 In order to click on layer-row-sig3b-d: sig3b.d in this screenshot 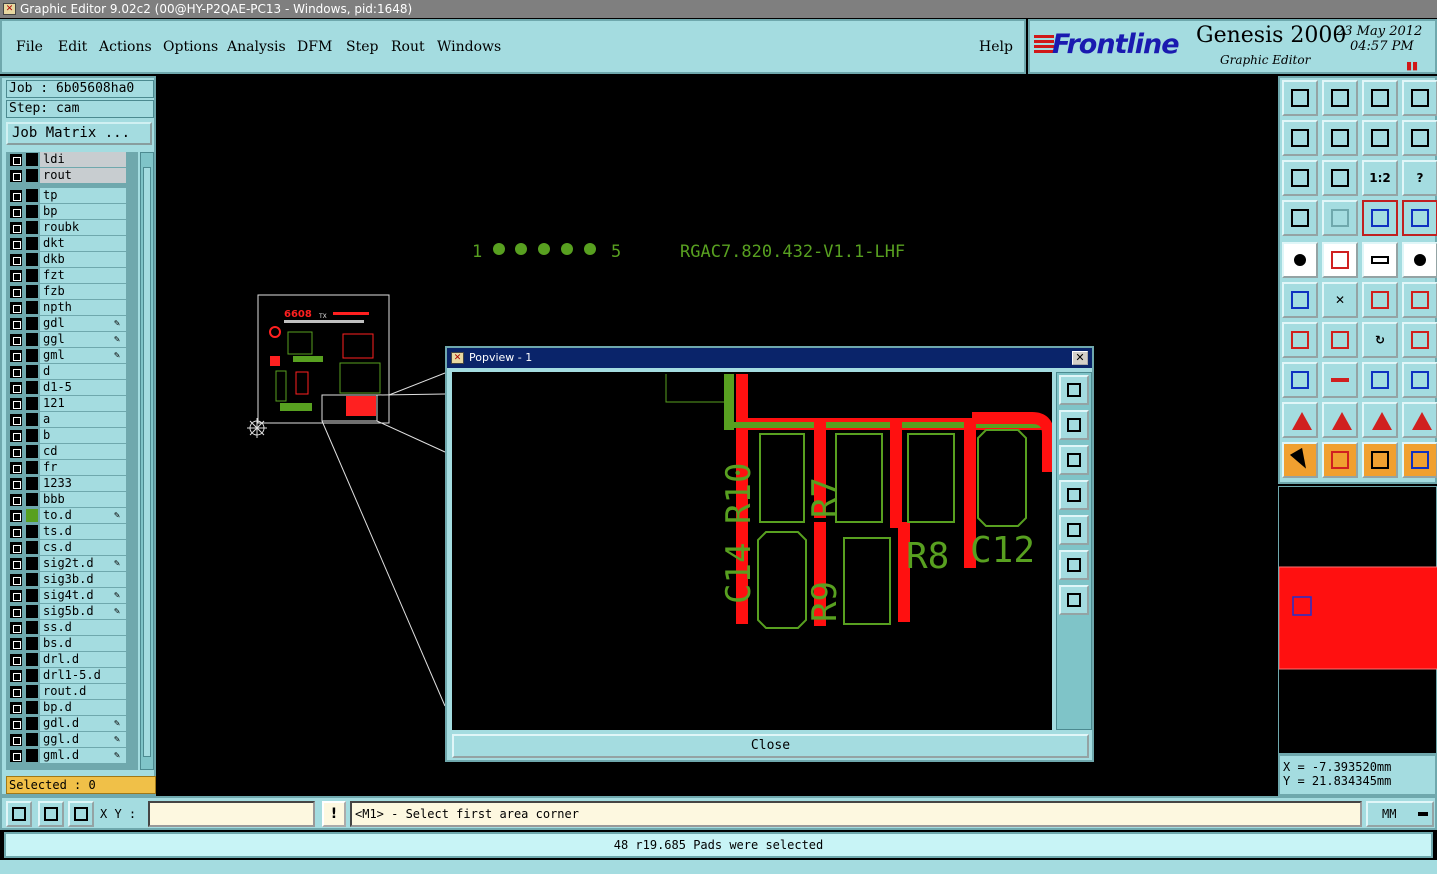, I will do `click(72, 580)`.